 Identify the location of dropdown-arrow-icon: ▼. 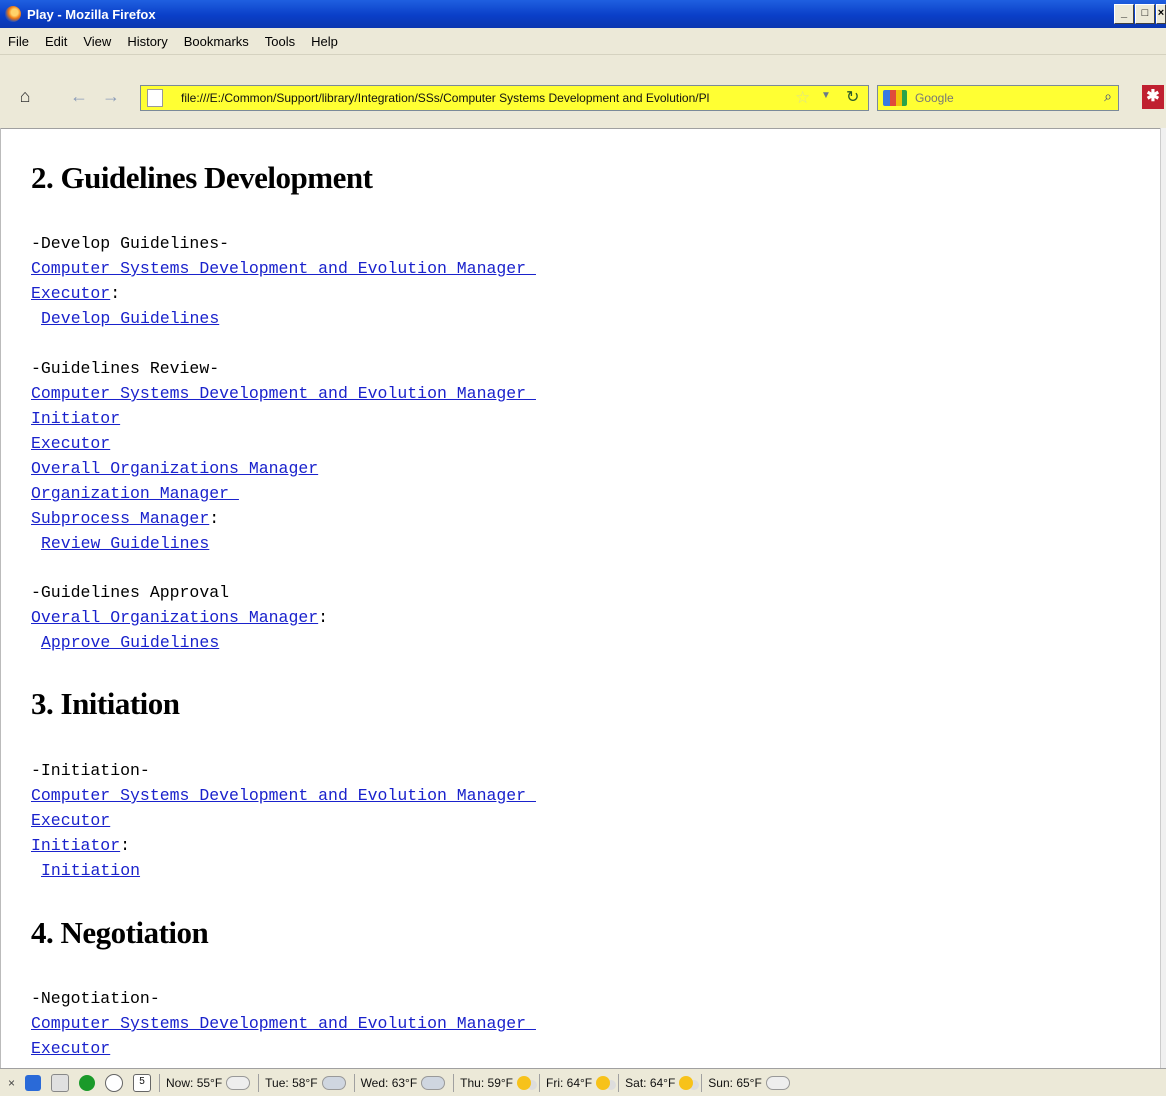
(826, 95).